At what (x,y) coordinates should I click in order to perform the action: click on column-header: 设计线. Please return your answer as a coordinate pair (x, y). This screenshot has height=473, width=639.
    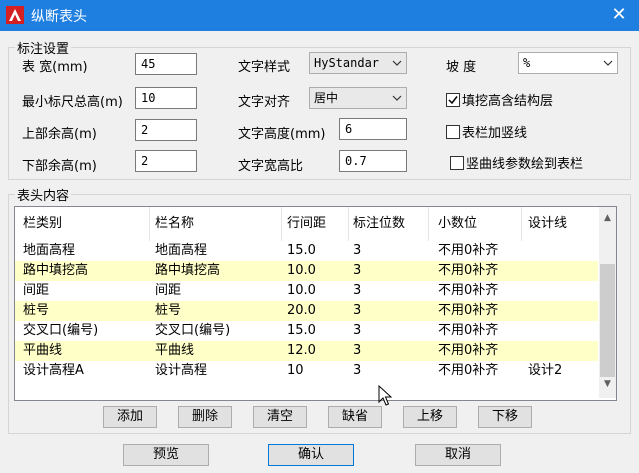
    Looking at the image, I should click on (547, 224).